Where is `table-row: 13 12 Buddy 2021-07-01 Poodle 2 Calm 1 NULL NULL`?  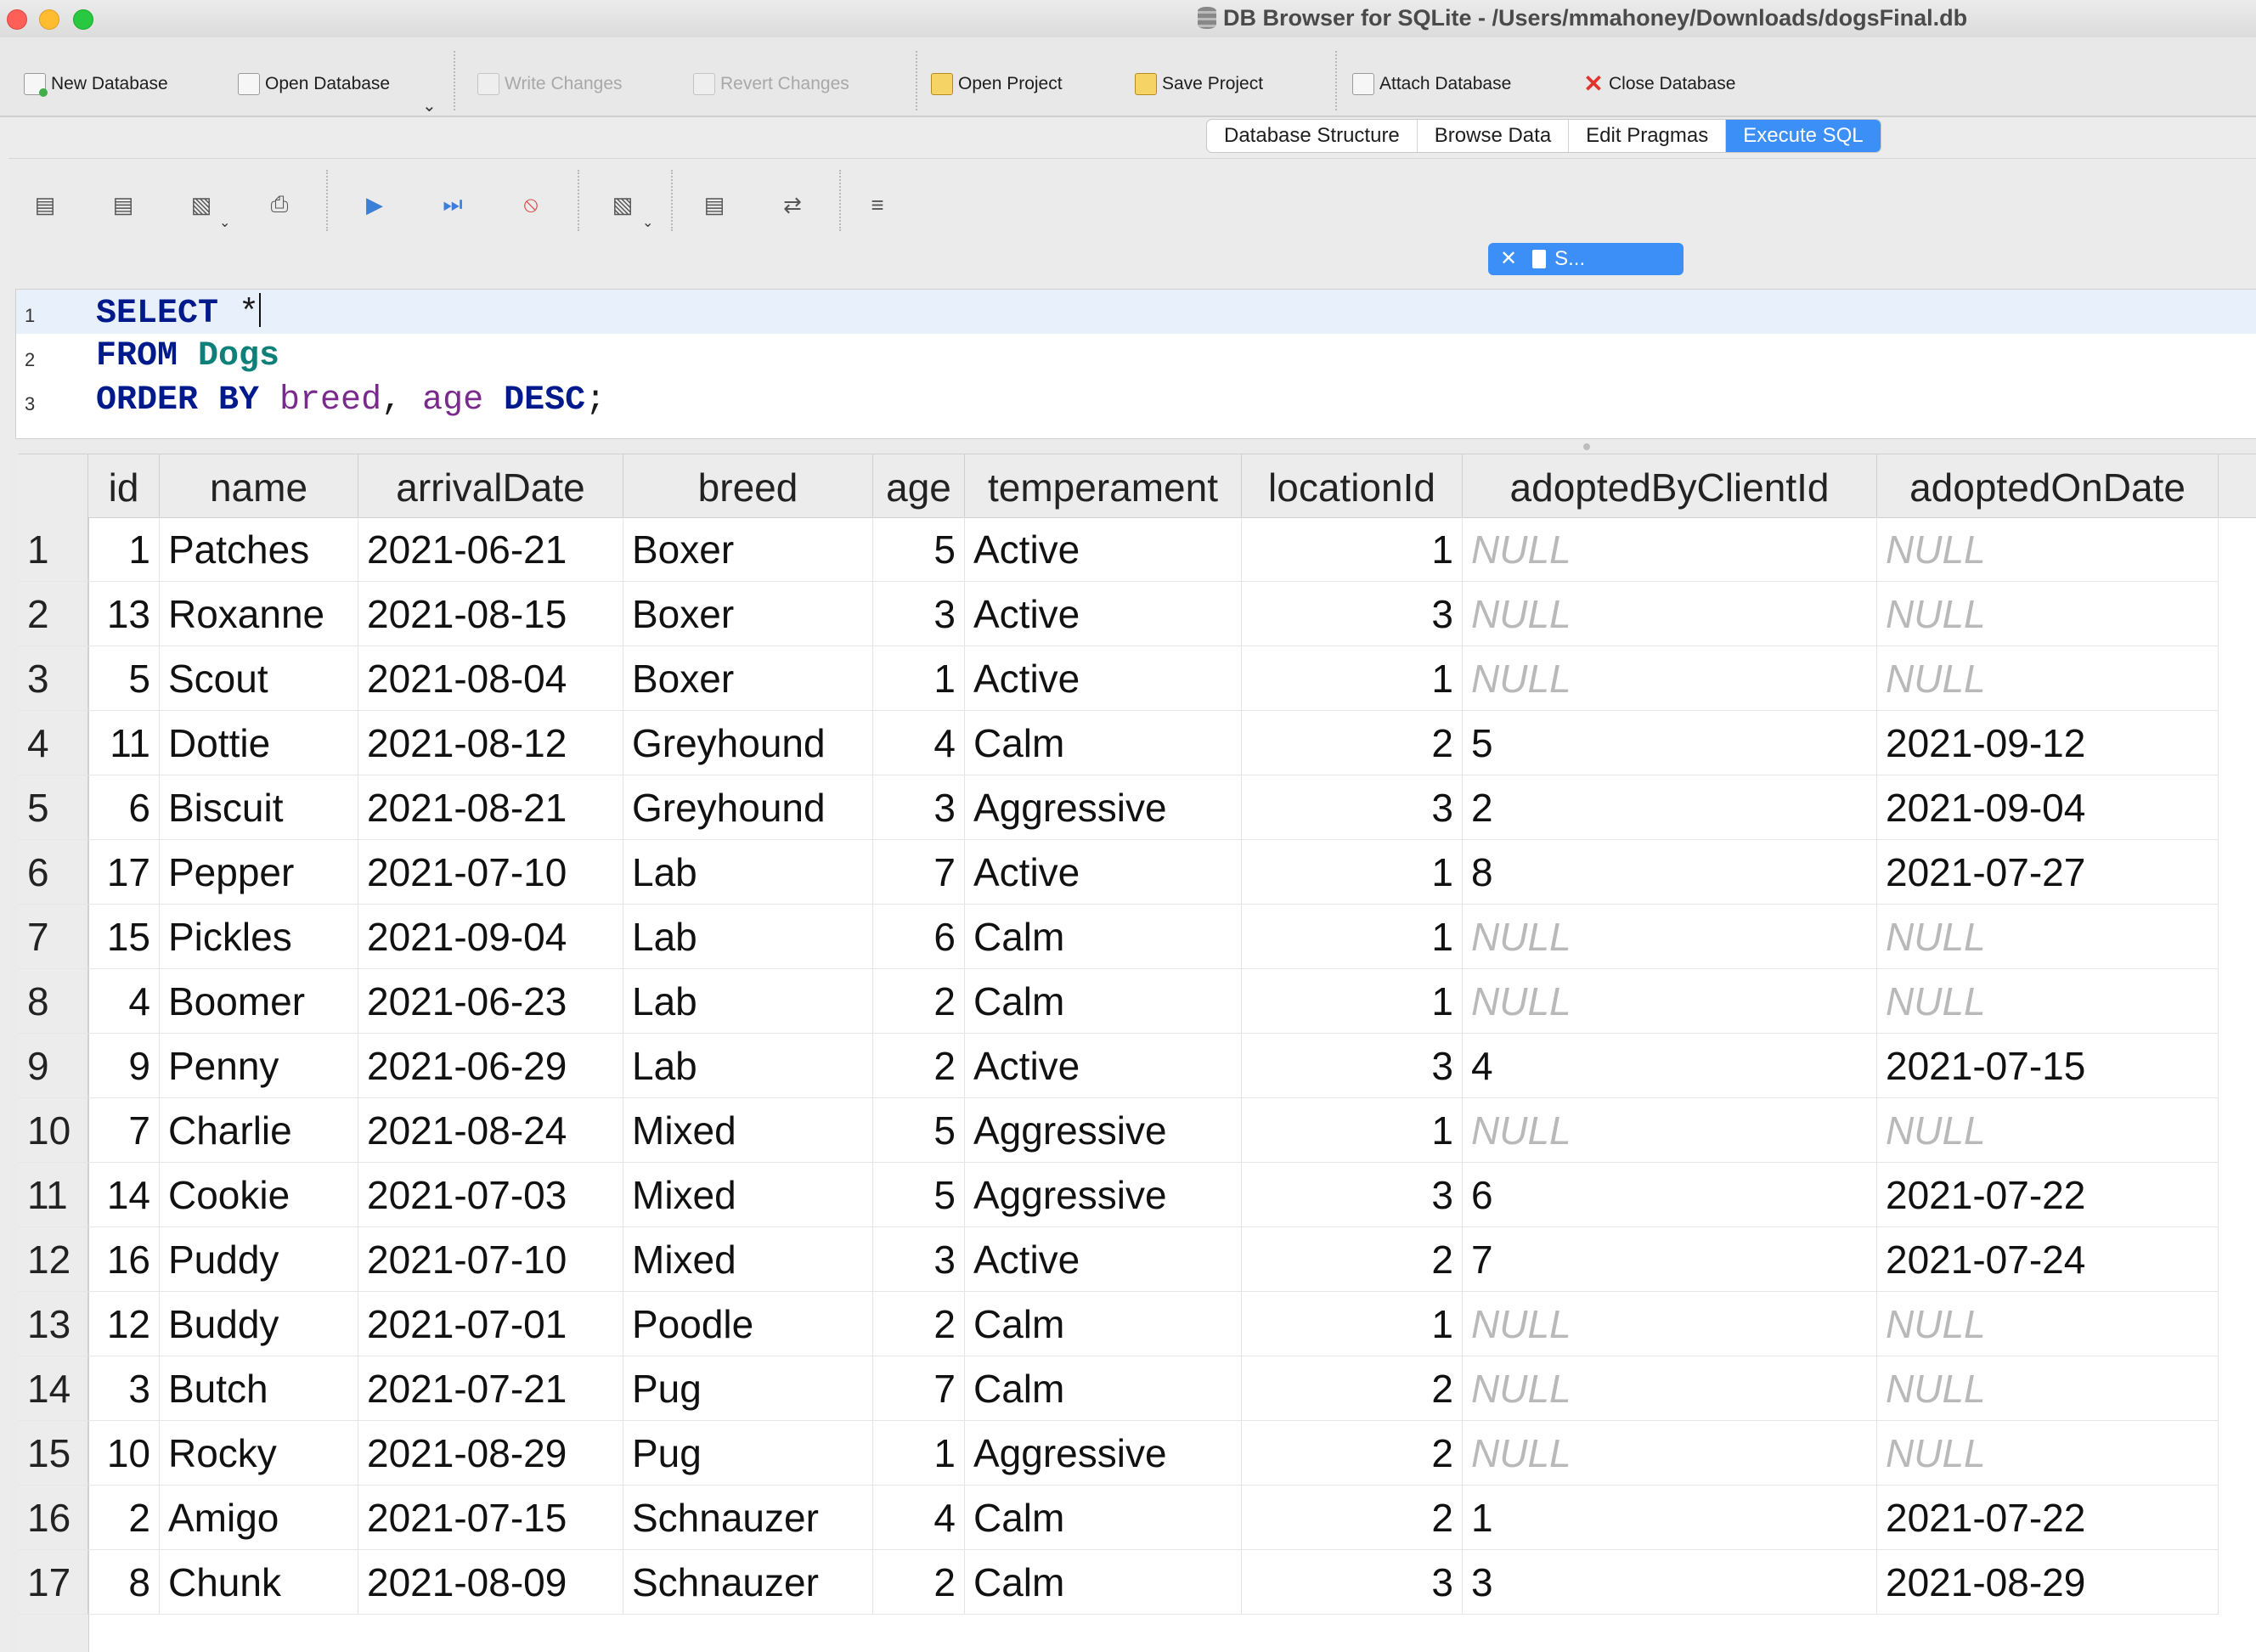 table-row: 13 12 Buddy 2021-07-01 Poodle 2 Calm 1 NULL NULL is located at coordinates (1137, 1324).